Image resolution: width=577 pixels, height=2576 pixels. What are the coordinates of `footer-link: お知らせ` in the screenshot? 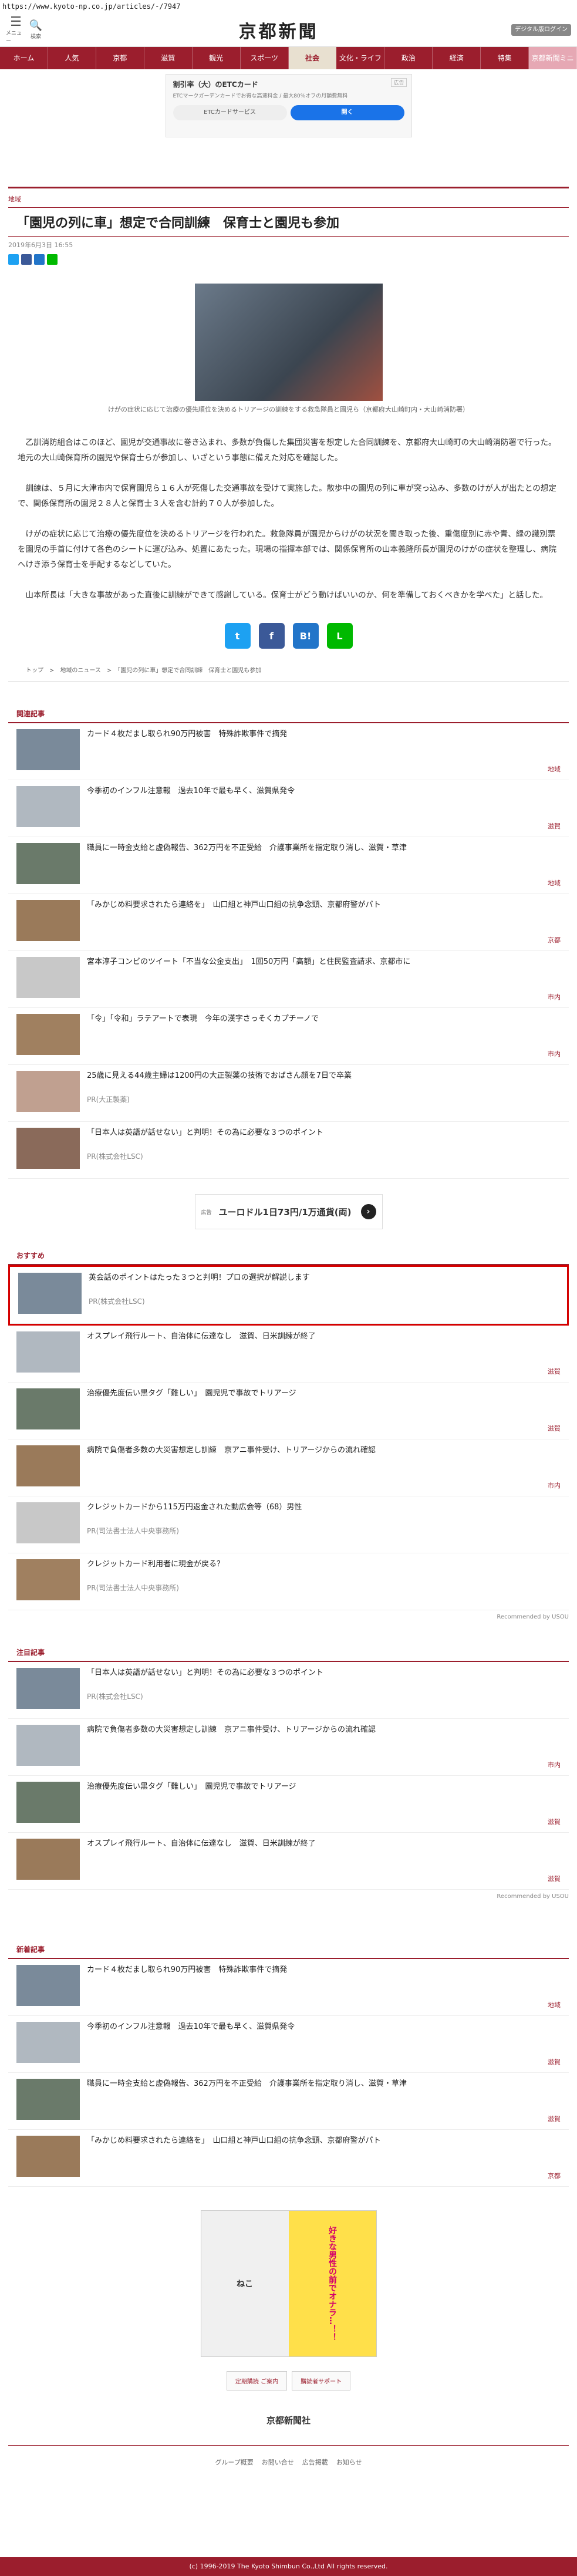 It's located at (349, 2462).